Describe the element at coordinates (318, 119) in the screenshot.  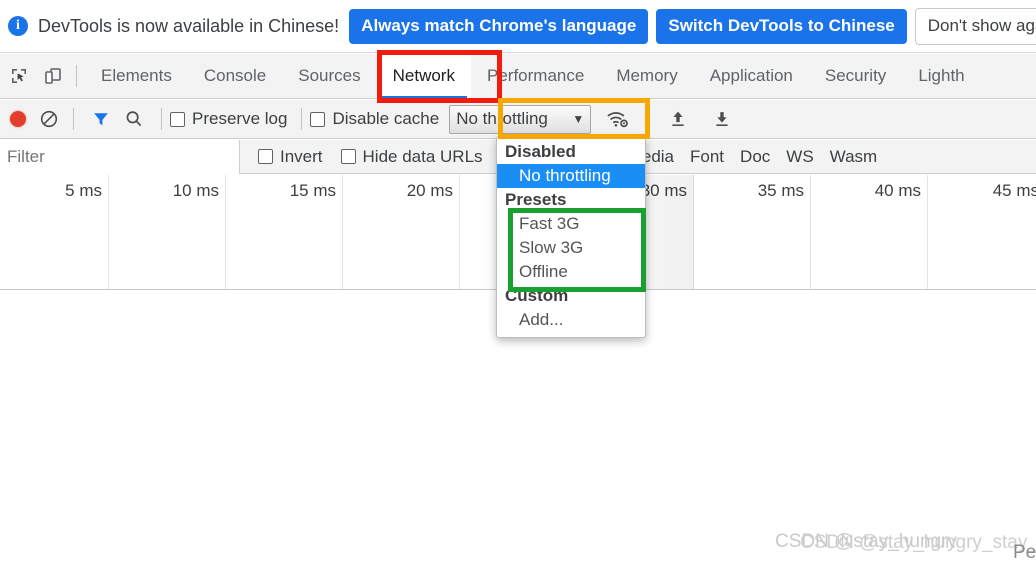
I see `disable-cache-box` at that location.